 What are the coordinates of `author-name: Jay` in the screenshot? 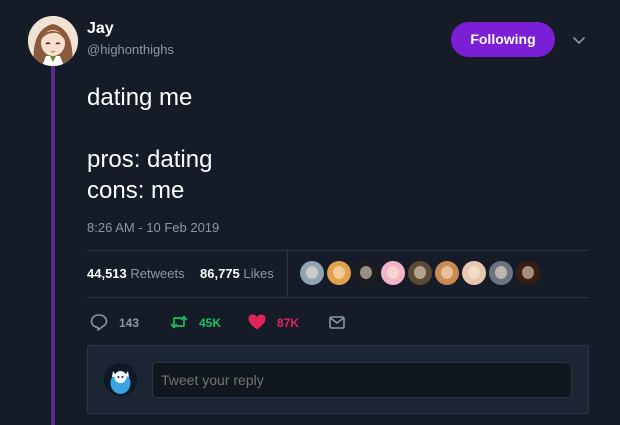 It's located at (100, 29).